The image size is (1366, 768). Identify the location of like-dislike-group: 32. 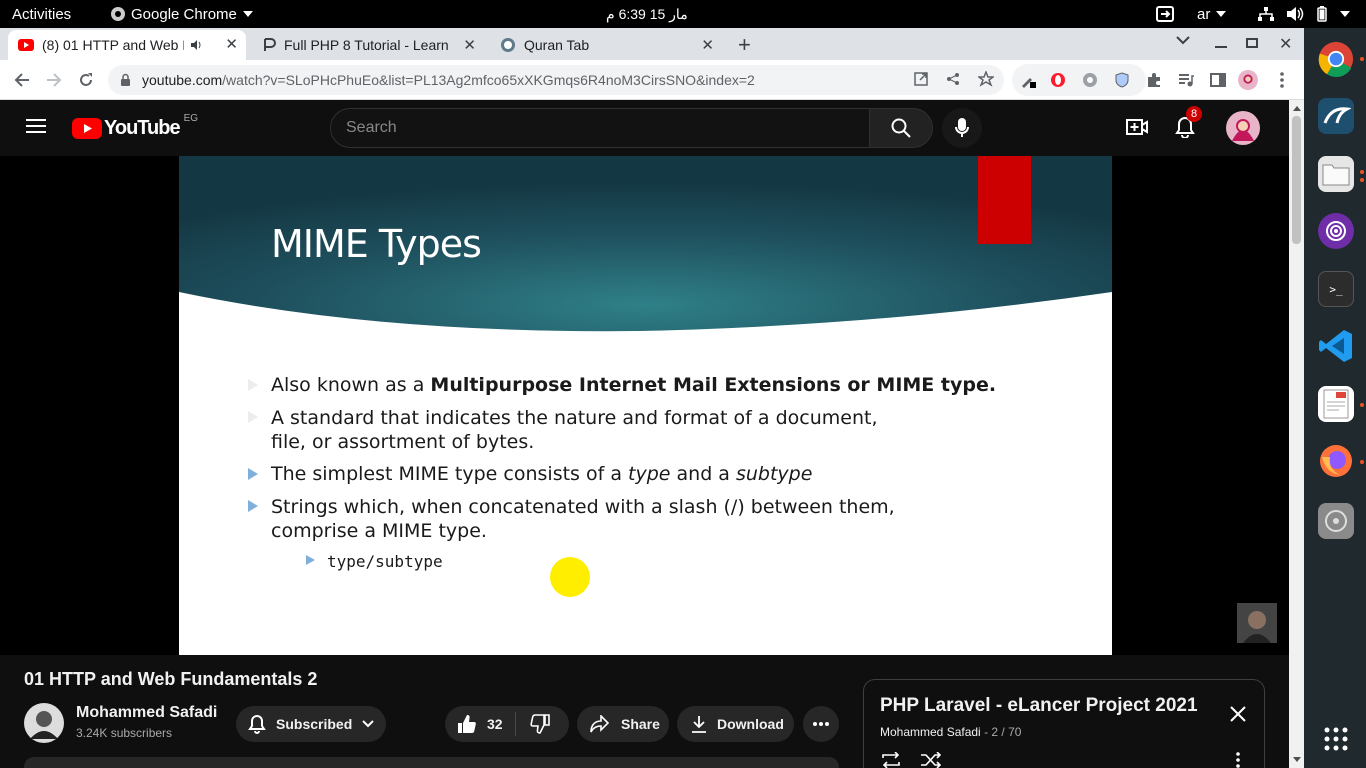
(507, 724).